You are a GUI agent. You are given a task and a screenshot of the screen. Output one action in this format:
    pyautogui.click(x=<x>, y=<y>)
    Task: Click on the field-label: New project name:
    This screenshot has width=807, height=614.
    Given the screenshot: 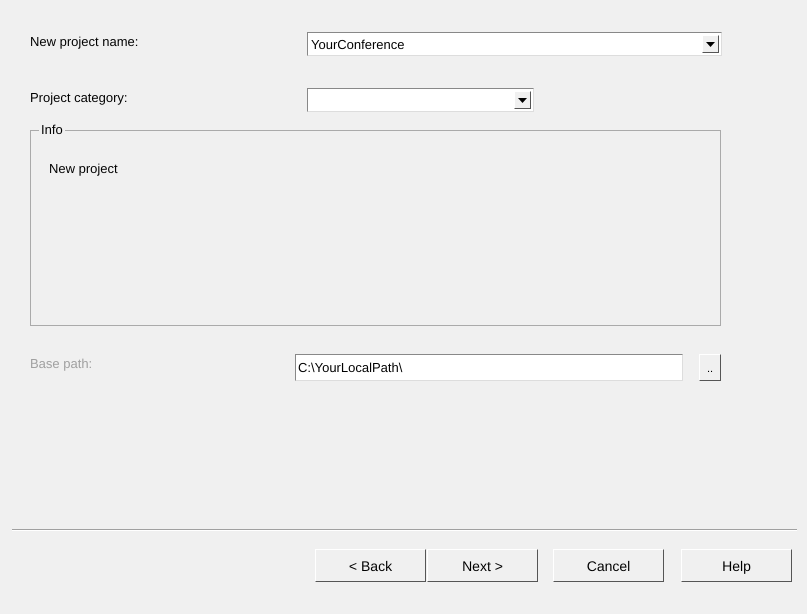 What is the action you would take?
    pyautogui.click(x=85, y=41)
    